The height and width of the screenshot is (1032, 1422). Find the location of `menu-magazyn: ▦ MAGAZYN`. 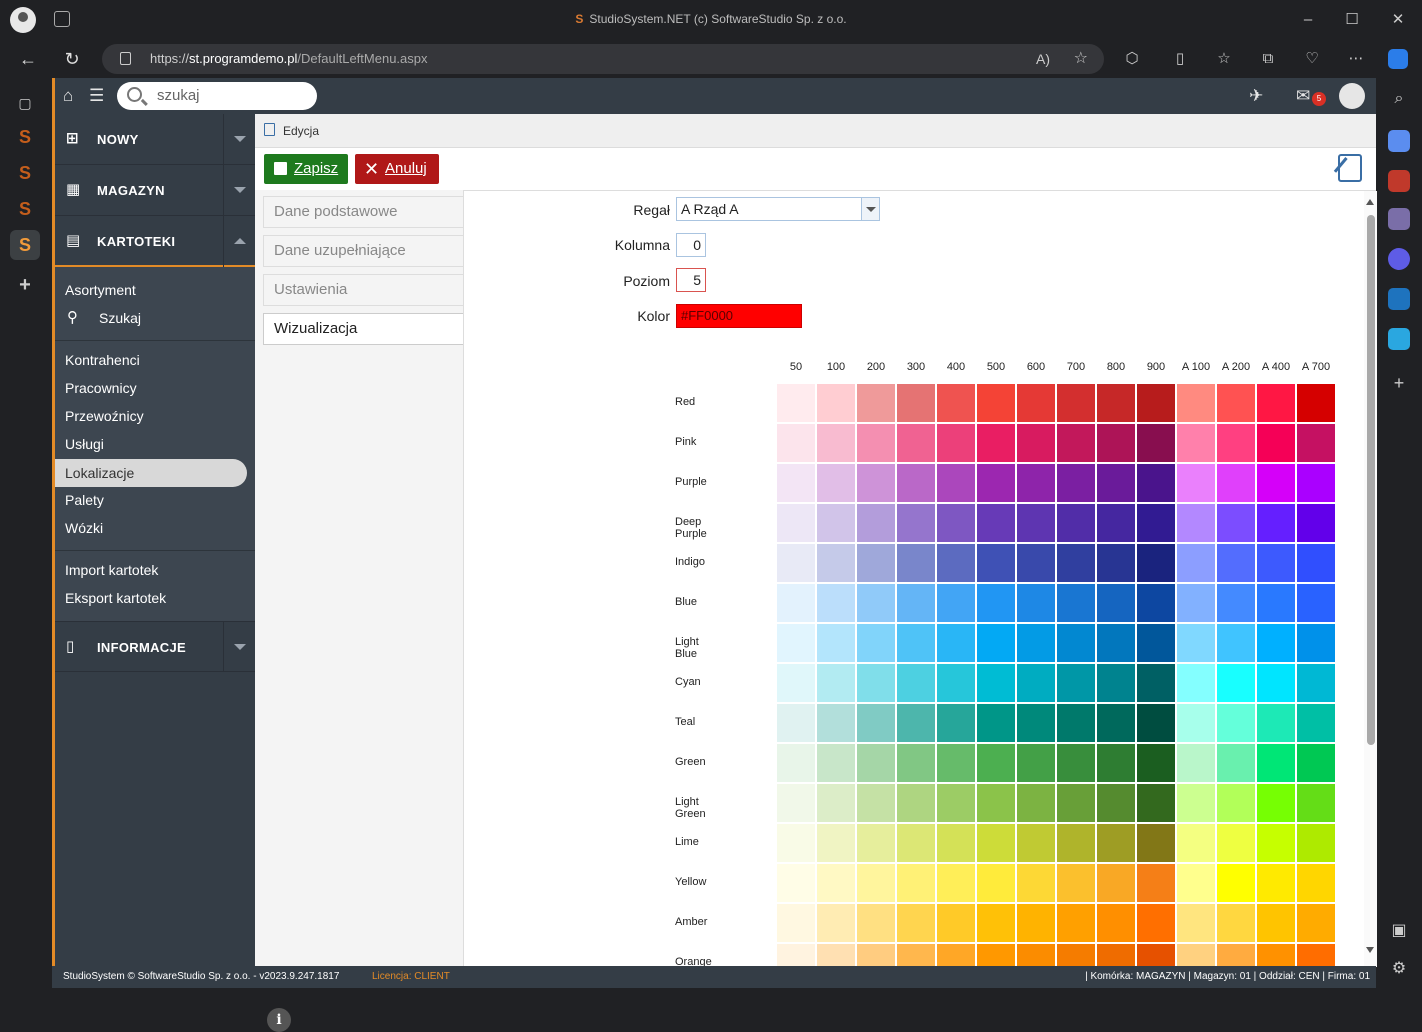

menu-magazyn: ▦ MAGAZYN is located at coordinates (155, 190).